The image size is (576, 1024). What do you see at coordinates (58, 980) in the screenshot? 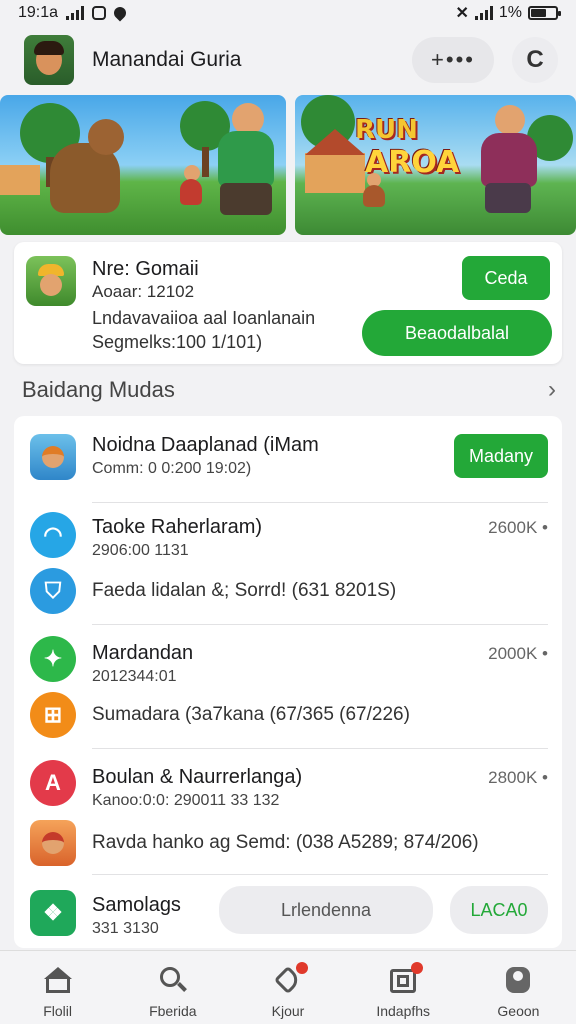
I see `home-icon` at bounding box center [58, 980].